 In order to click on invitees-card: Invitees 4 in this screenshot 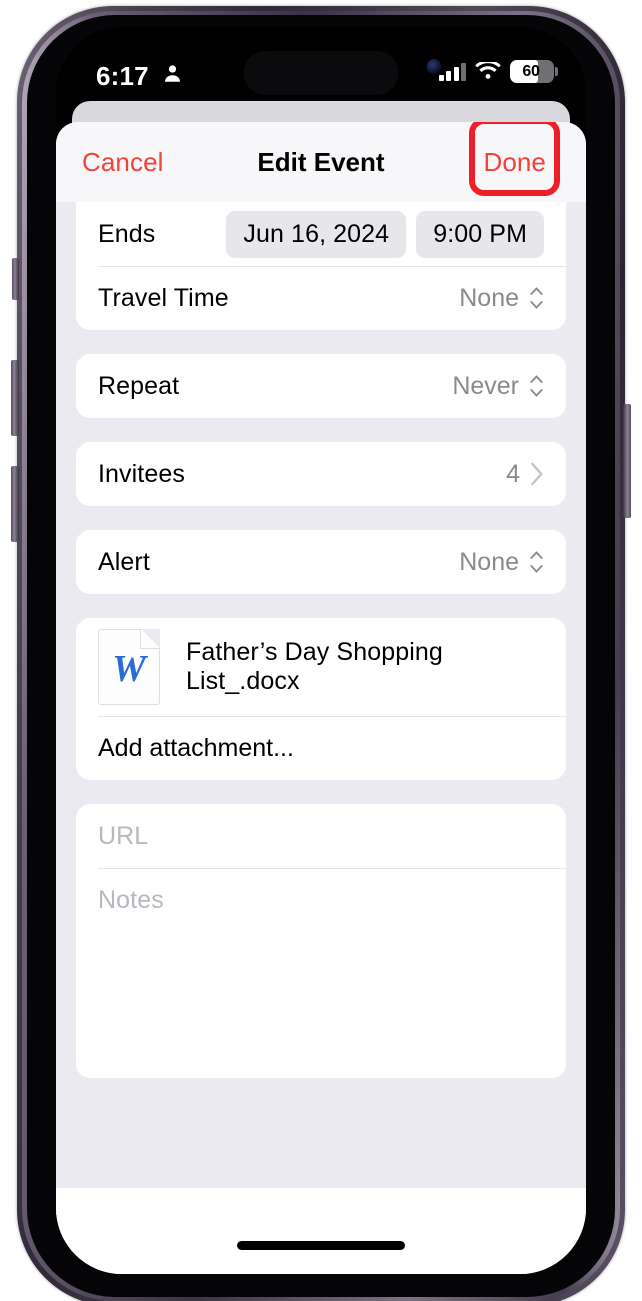, I will do `click(321, 474)`.